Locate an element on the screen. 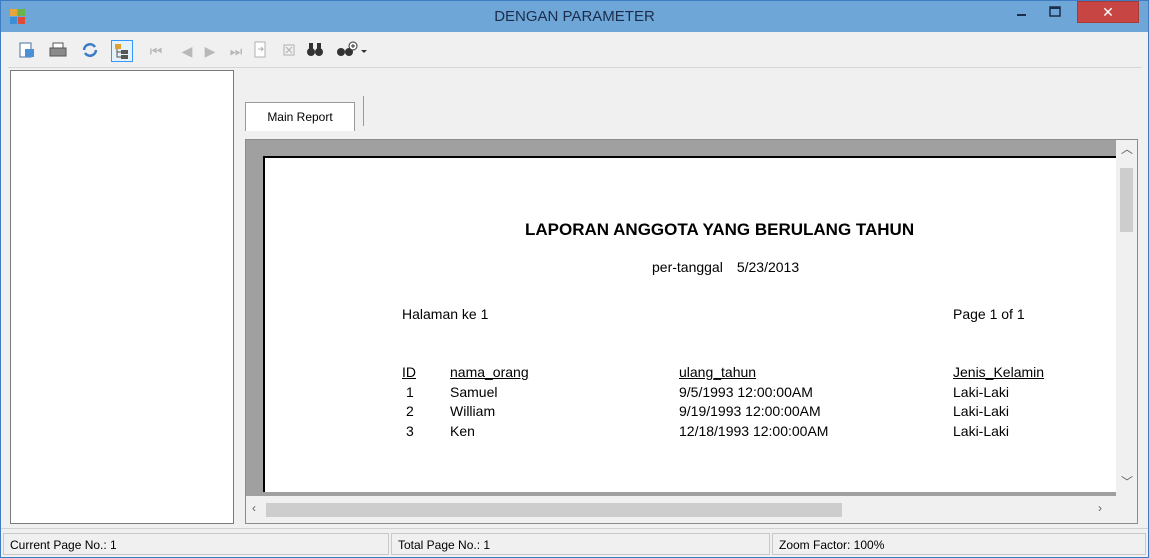  zoom-dropdown-button is located at coordinates (352, 51).